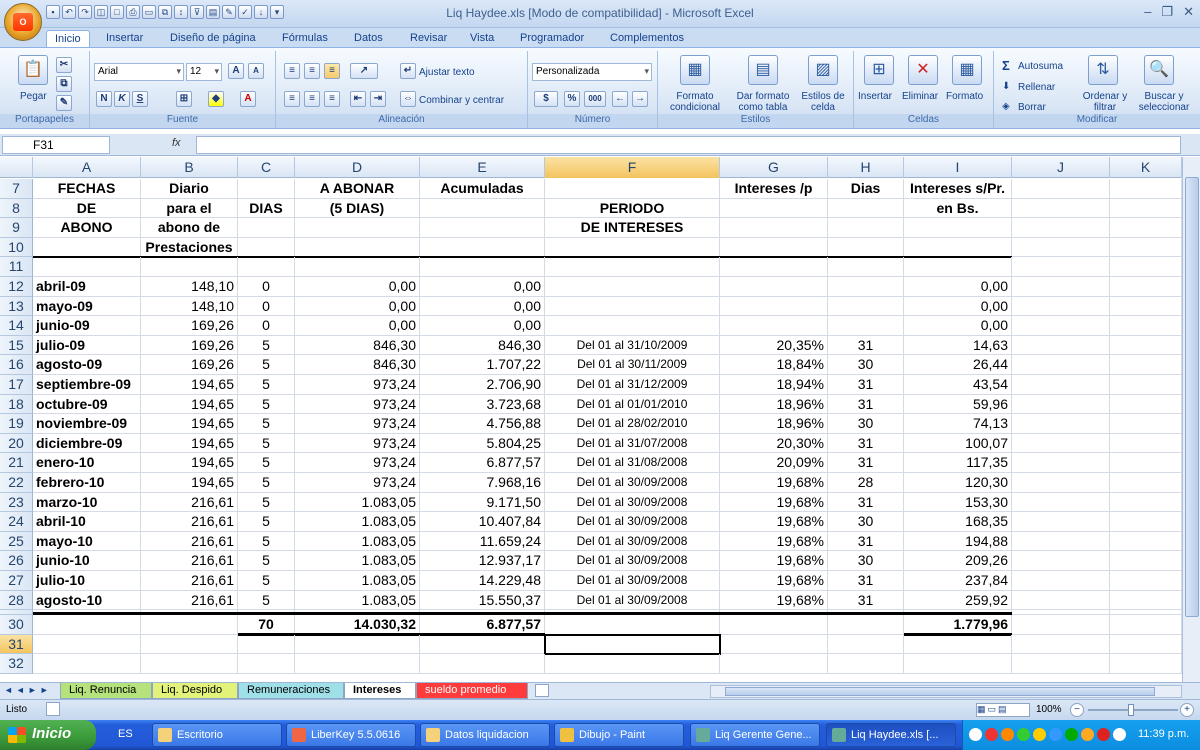 Image resolution: width=1200 pixels, height=750 pixels. Describe the element at coordinates (958, 463) in the screenshot. I see `cell-i: 117,35` at that location.